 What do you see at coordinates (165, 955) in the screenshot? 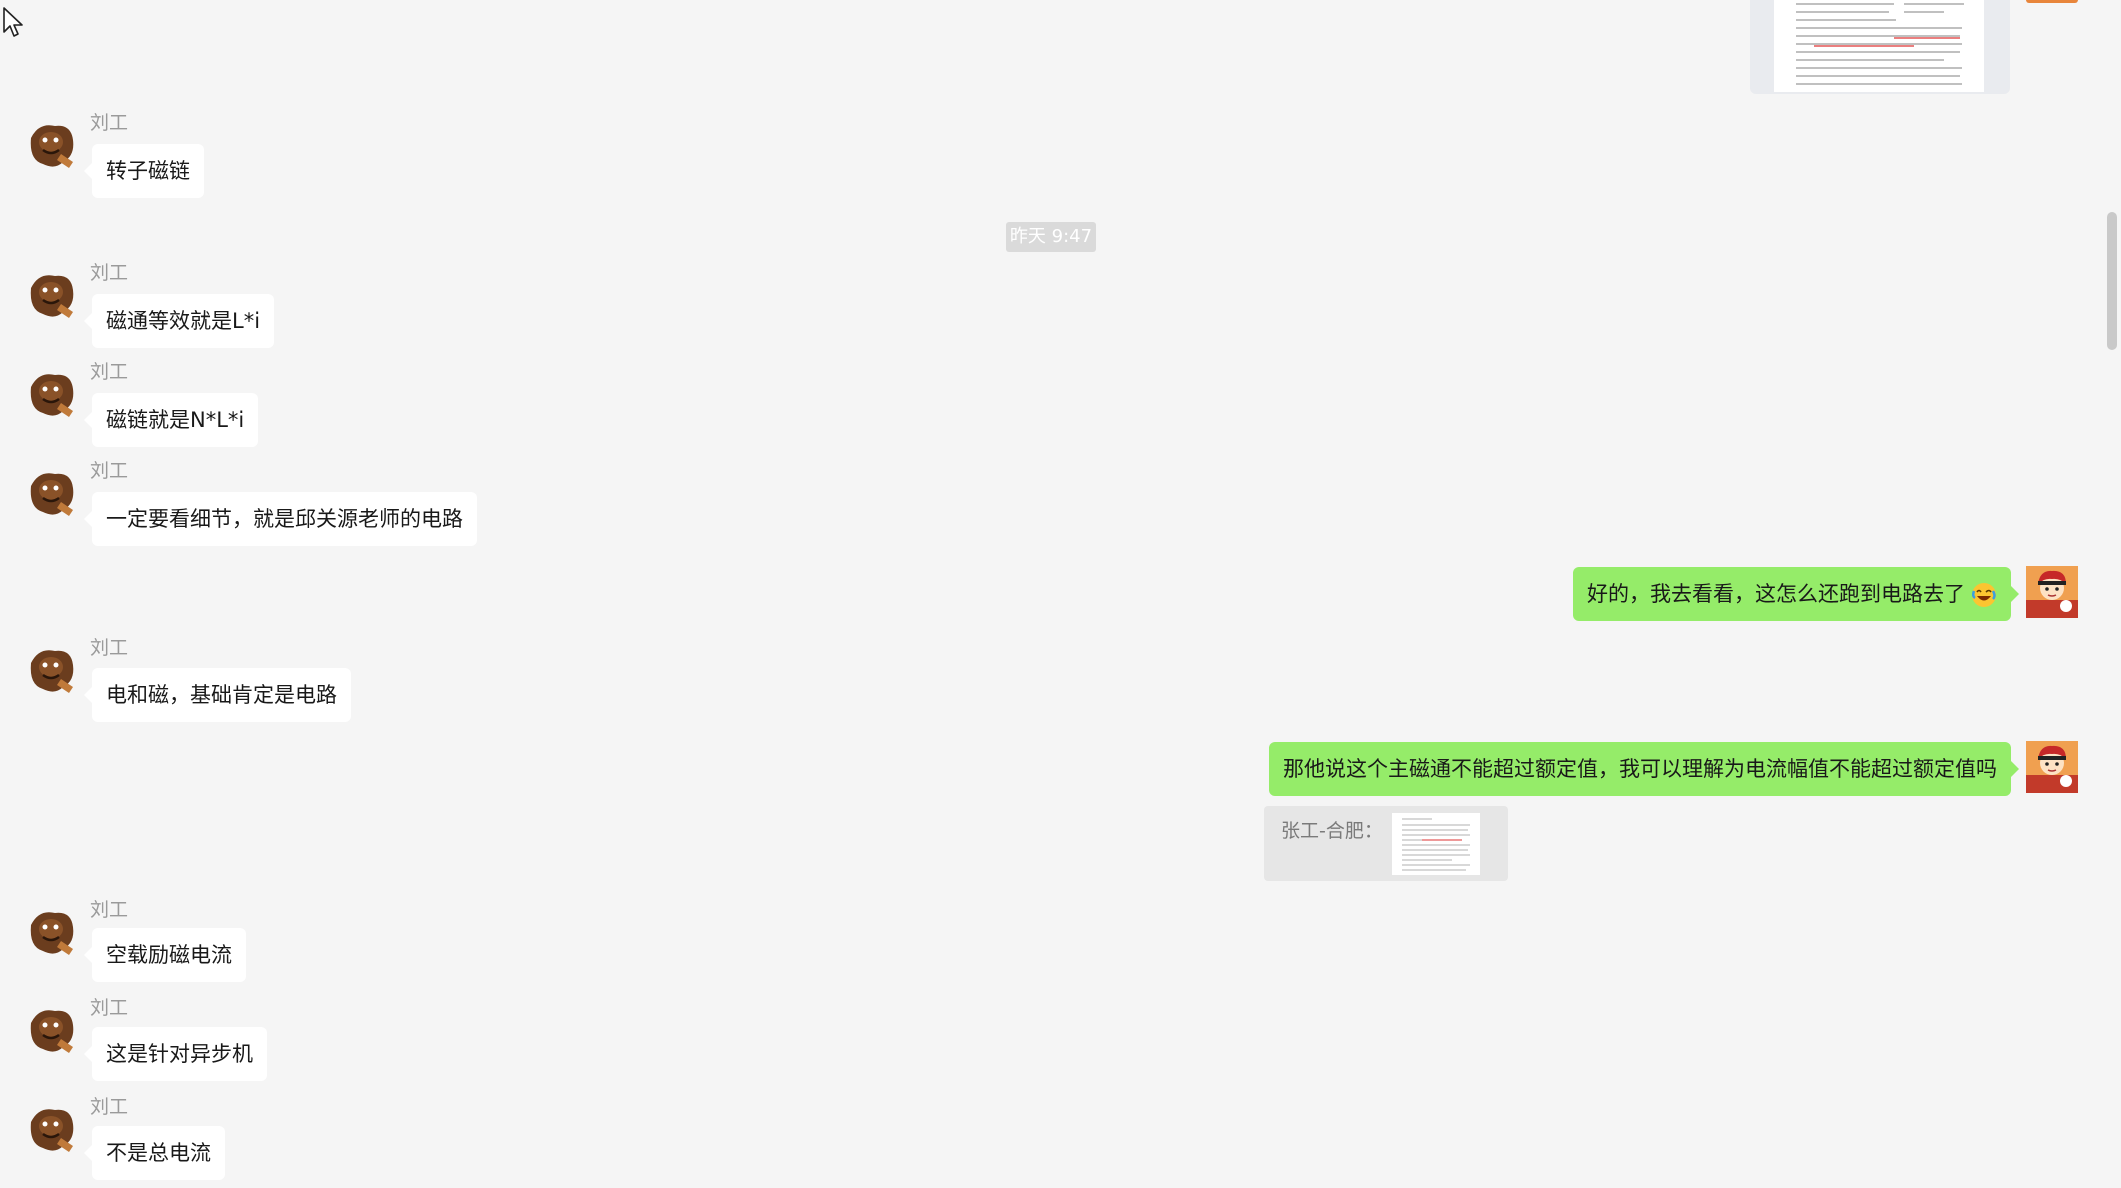
I see `message-bubble: 空载励磁电流` at bounding box center [165, 955].